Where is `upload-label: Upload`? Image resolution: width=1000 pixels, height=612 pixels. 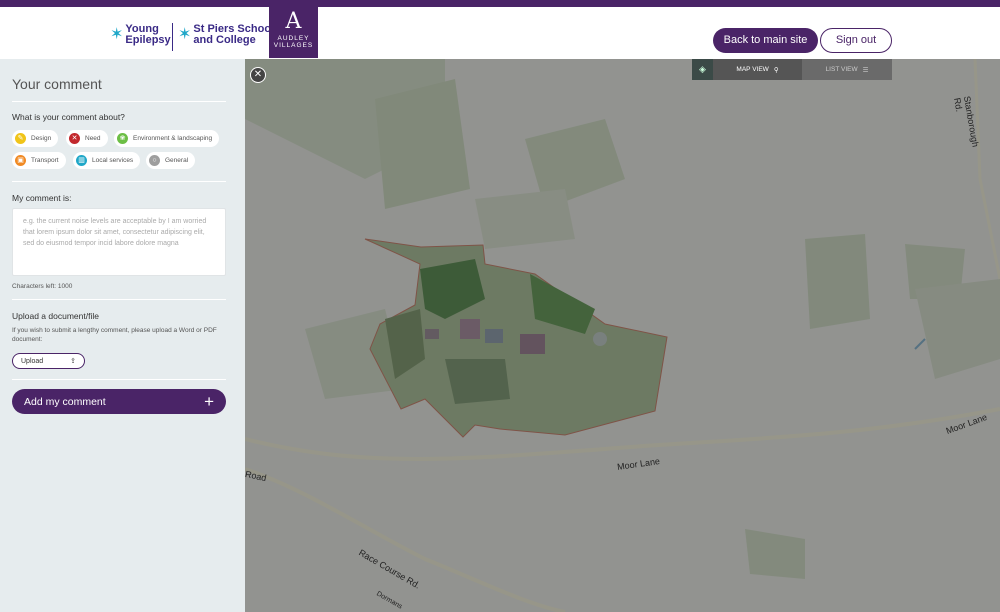
upload-label: Upload is located at coordinates (32, 361).